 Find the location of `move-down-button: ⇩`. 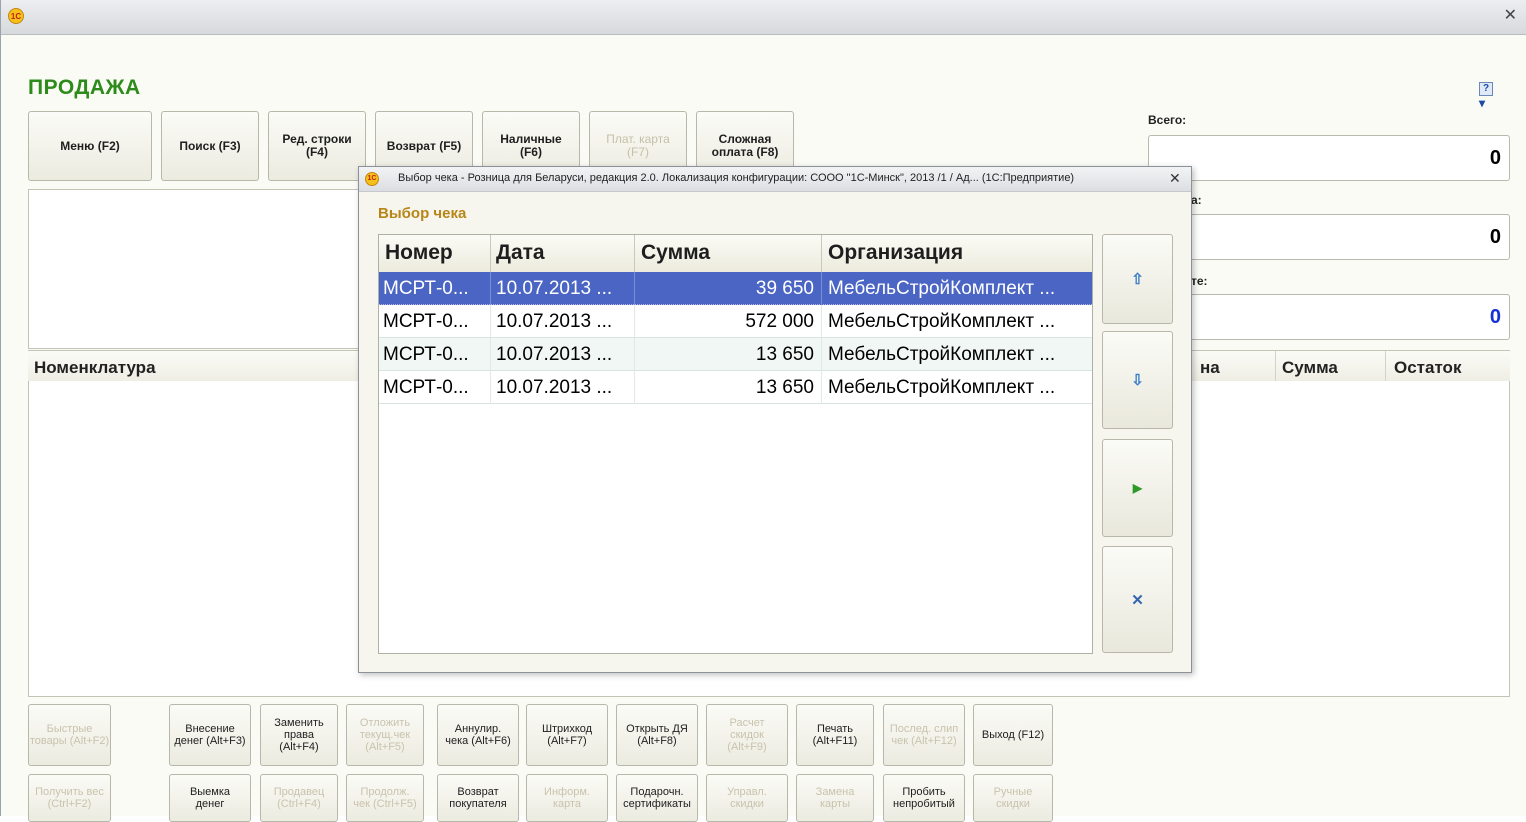

move-down-button: ⇩ is located at coordinates (1137, 380).